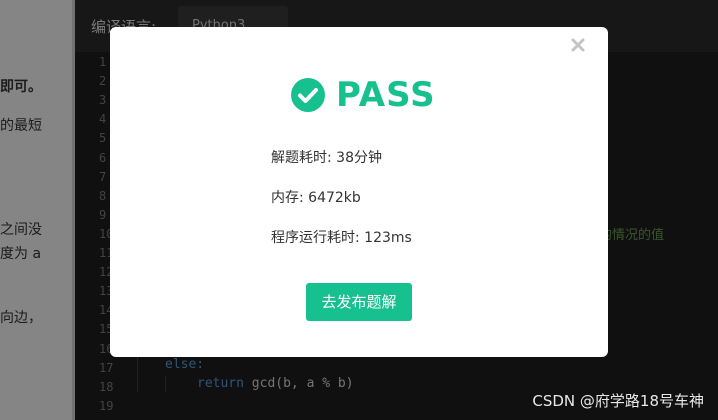 This screenshot has height=420, width=718. What do you see at coordinates (386, 95) in the screenshot?
I see `pass-label: PASS` at bounding box center [386, 95].